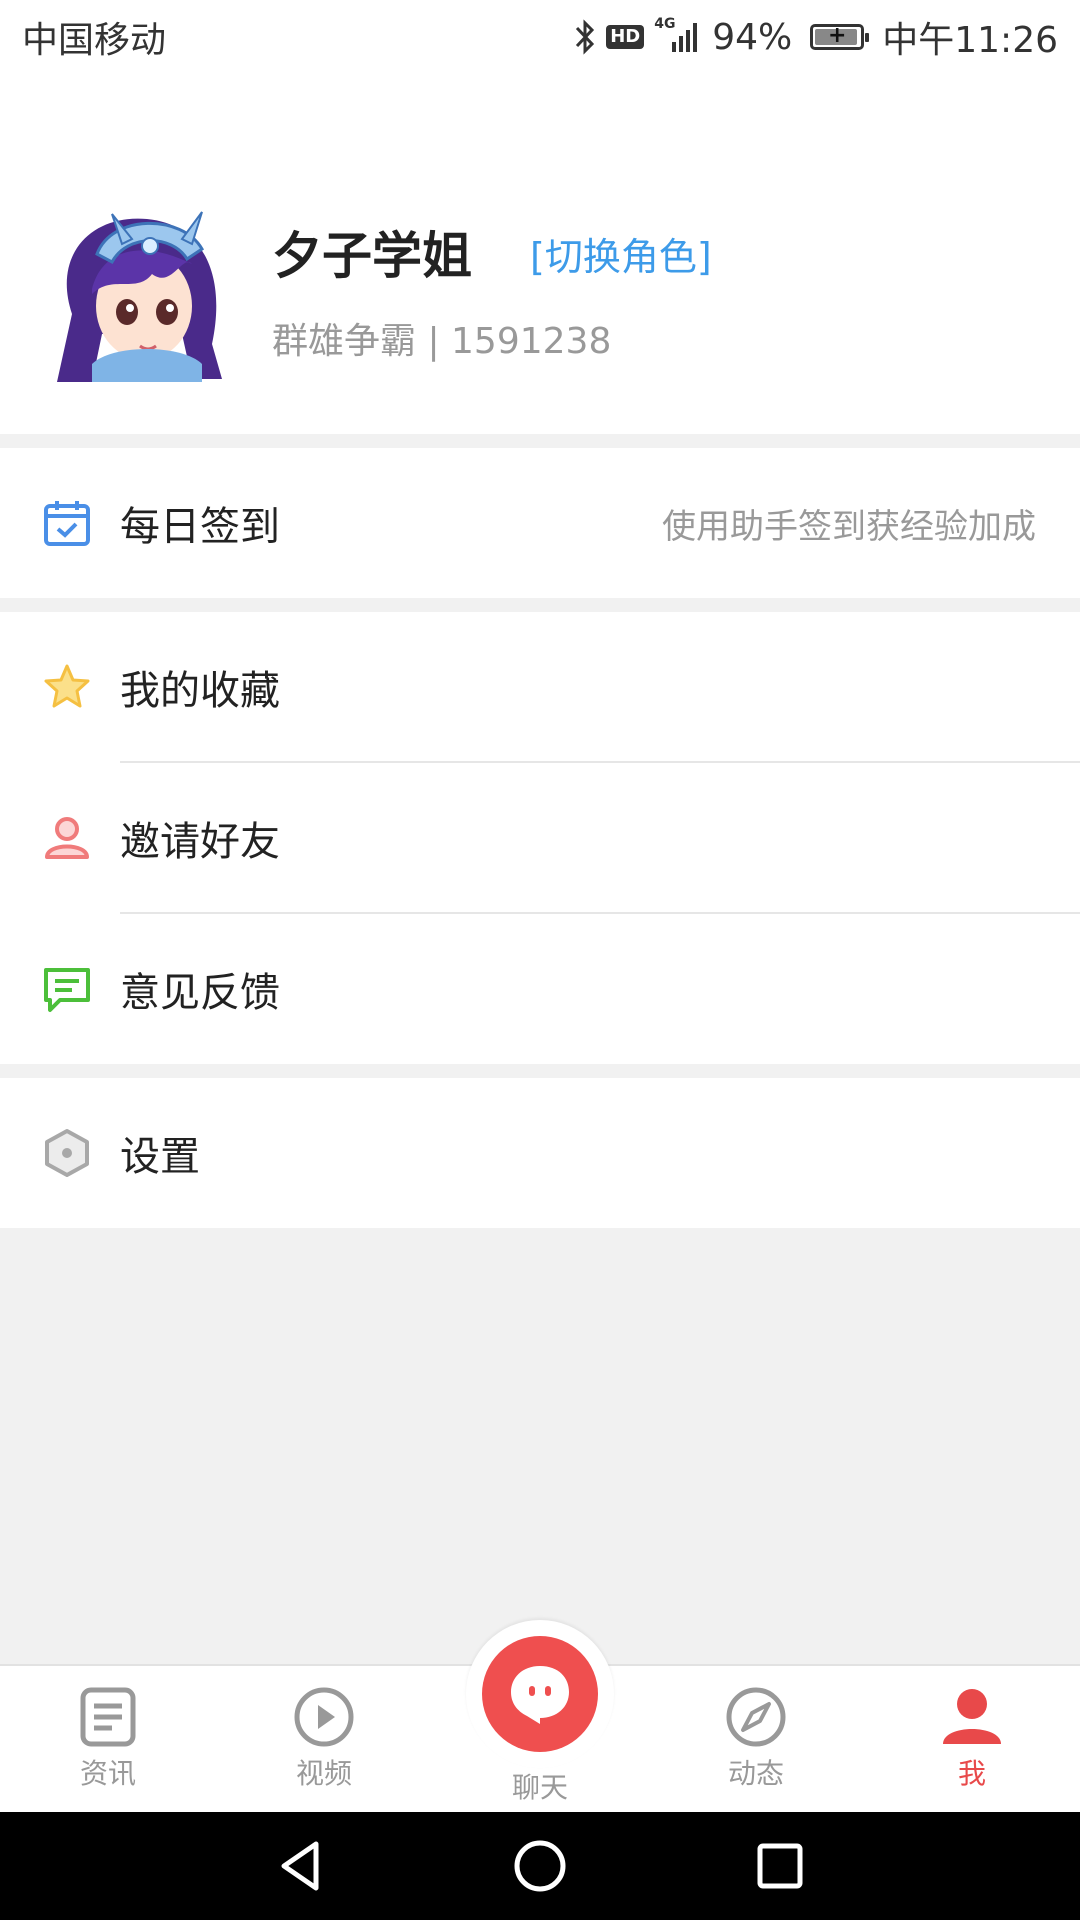  I want to click on person-icon, so click(67, 838).